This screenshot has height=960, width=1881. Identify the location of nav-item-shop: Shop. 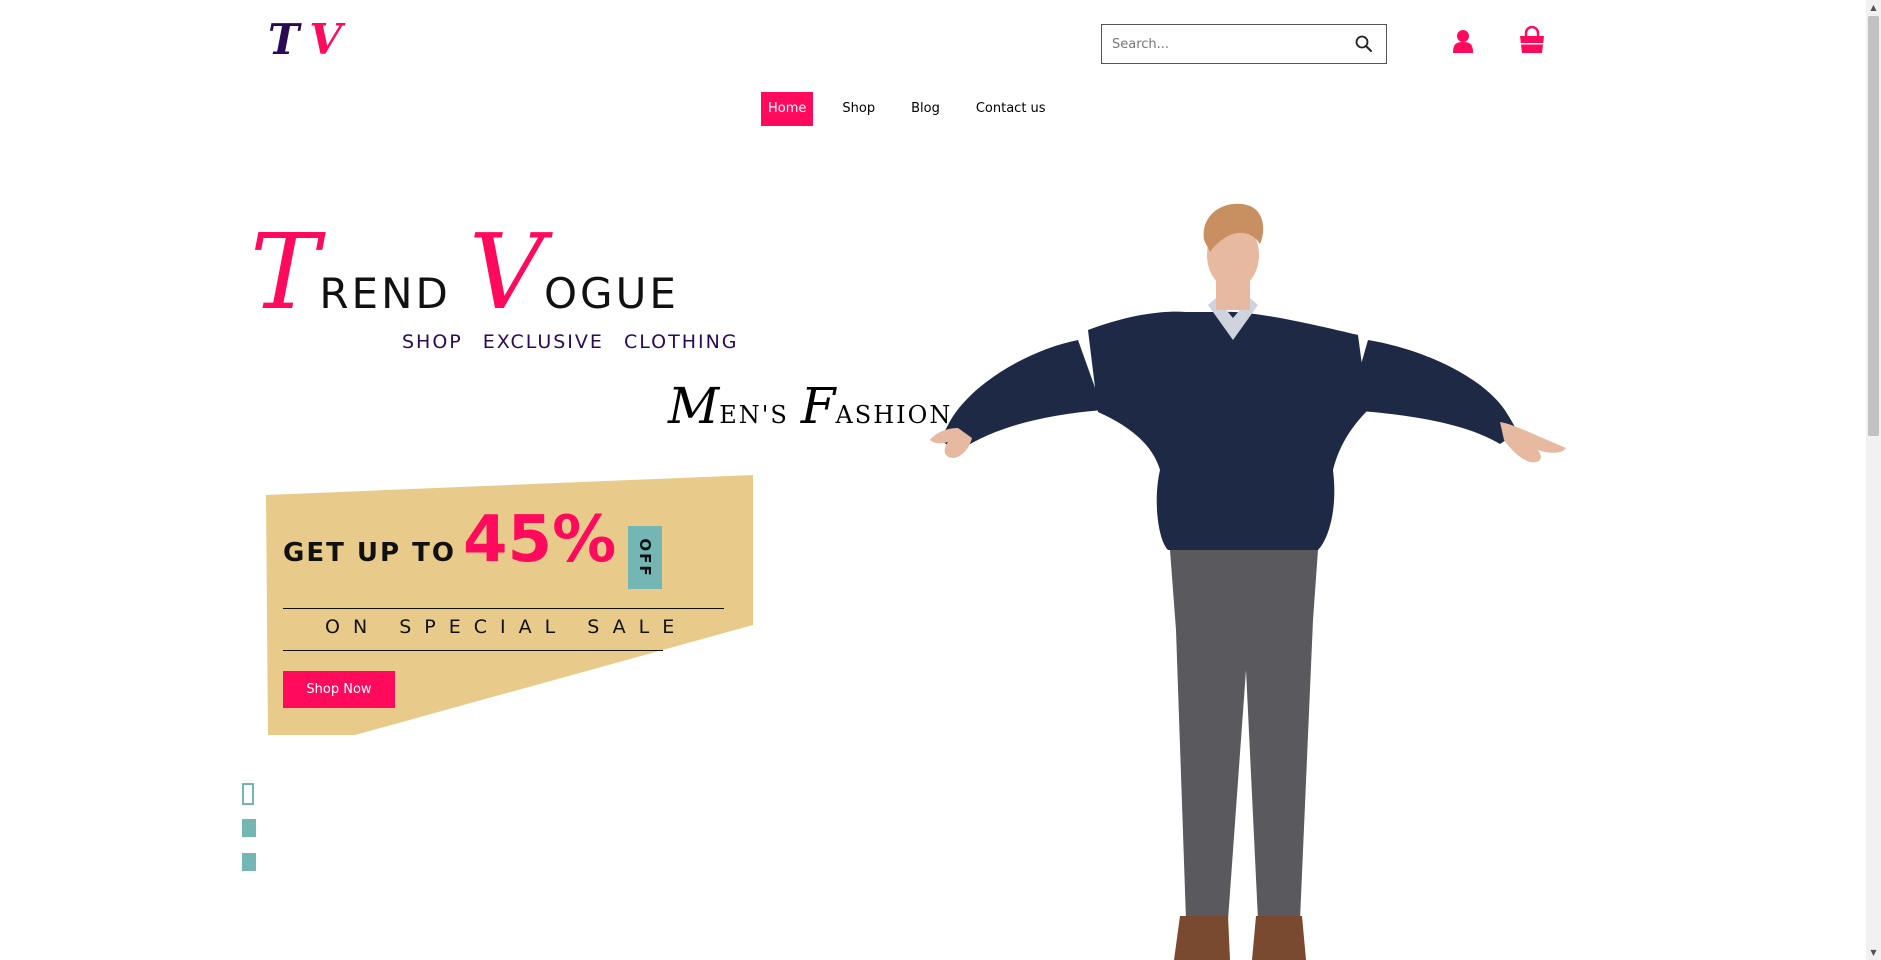
(858, 109).